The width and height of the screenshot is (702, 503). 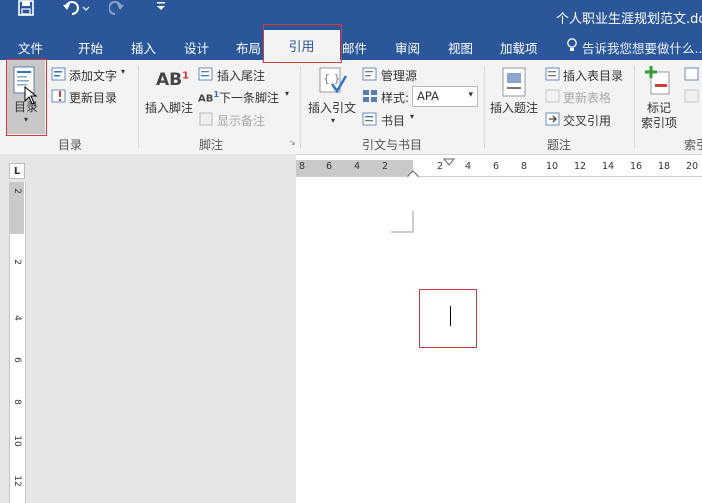 I want to click on tab-addins: 加载项, so click(x=519, y=47).